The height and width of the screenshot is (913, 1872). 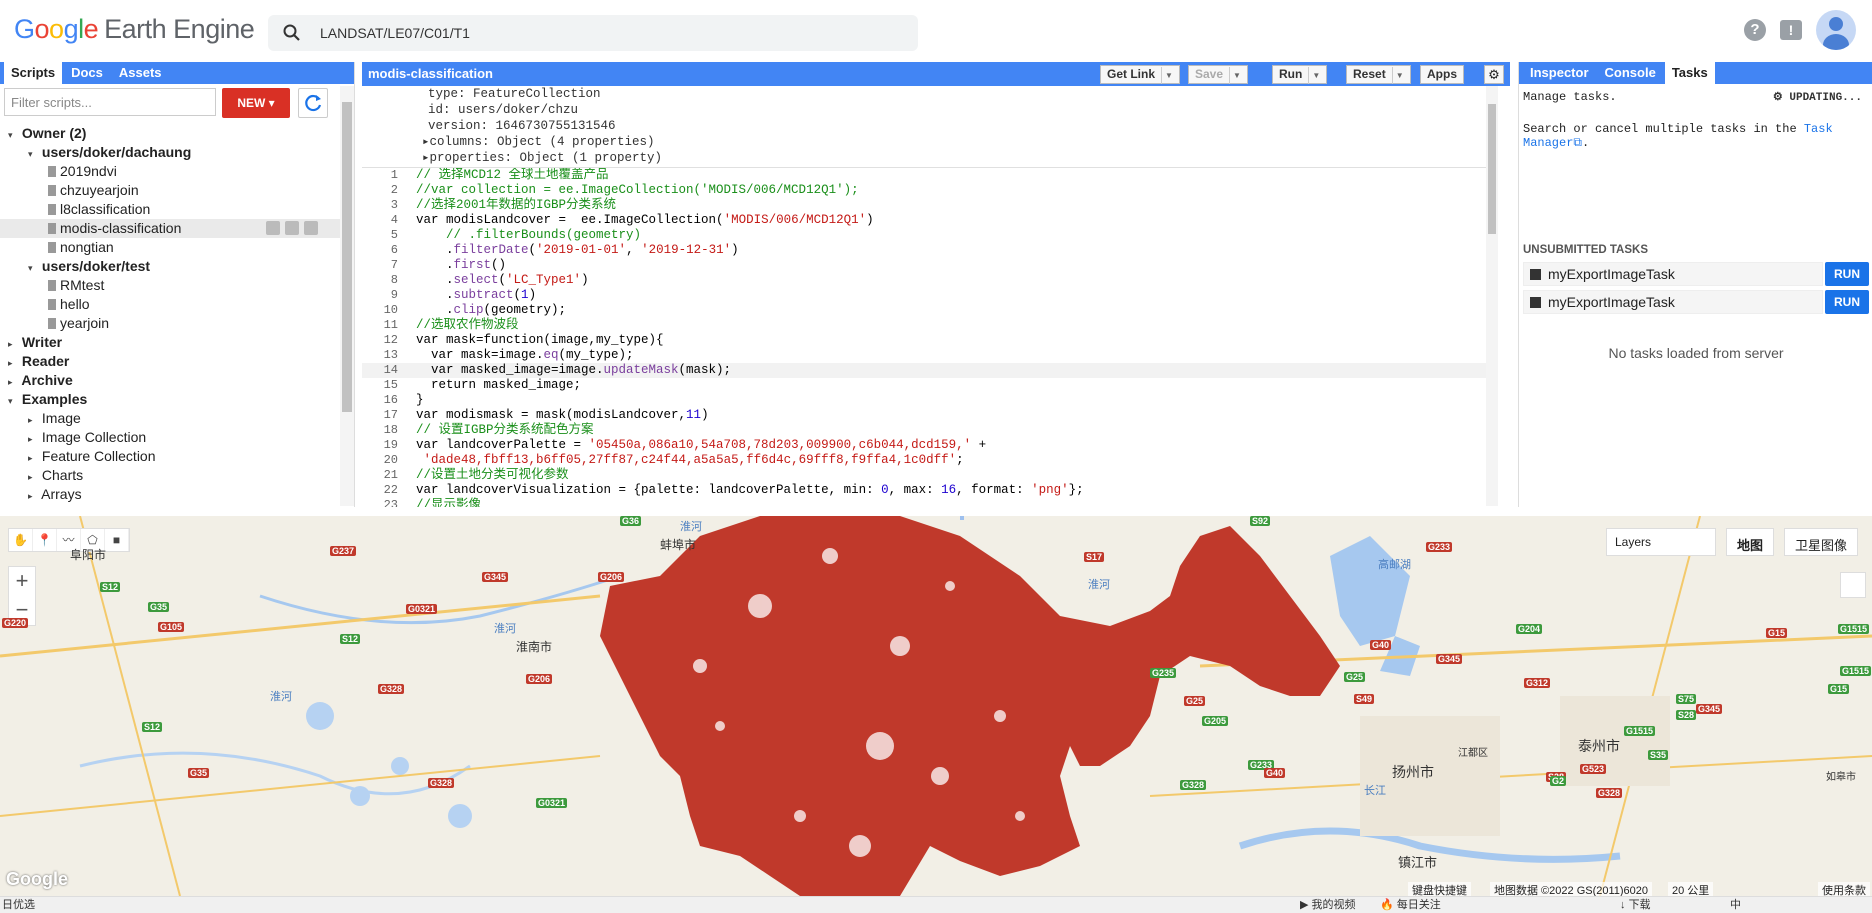 What do you see at coordinates (1661, 542) in the screenshot?
I see `layers-button: Layers` at bounding box center [1661, 542].